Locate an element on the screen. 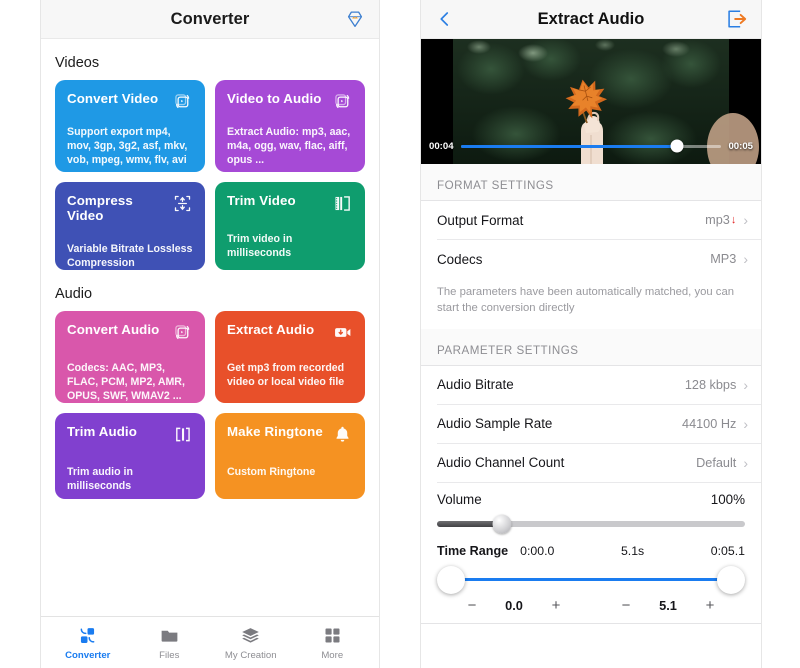 This screenshot has width=800, height=668. end-minus-button: − is located at coordinates (626, 605).